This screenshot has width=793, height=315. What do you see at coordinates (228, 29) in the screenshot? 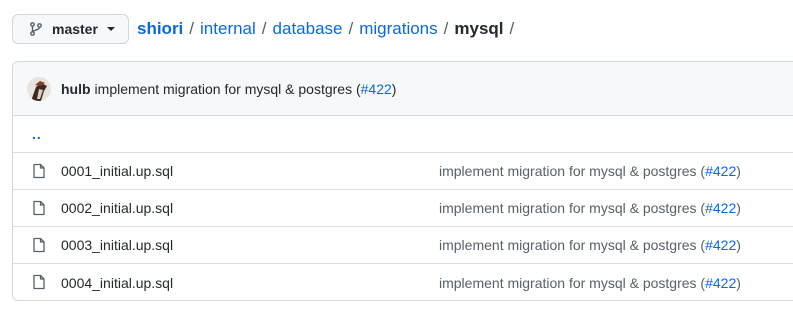
I see `breadcrumb-link-internal: internal` at bounding box center [228, 29].